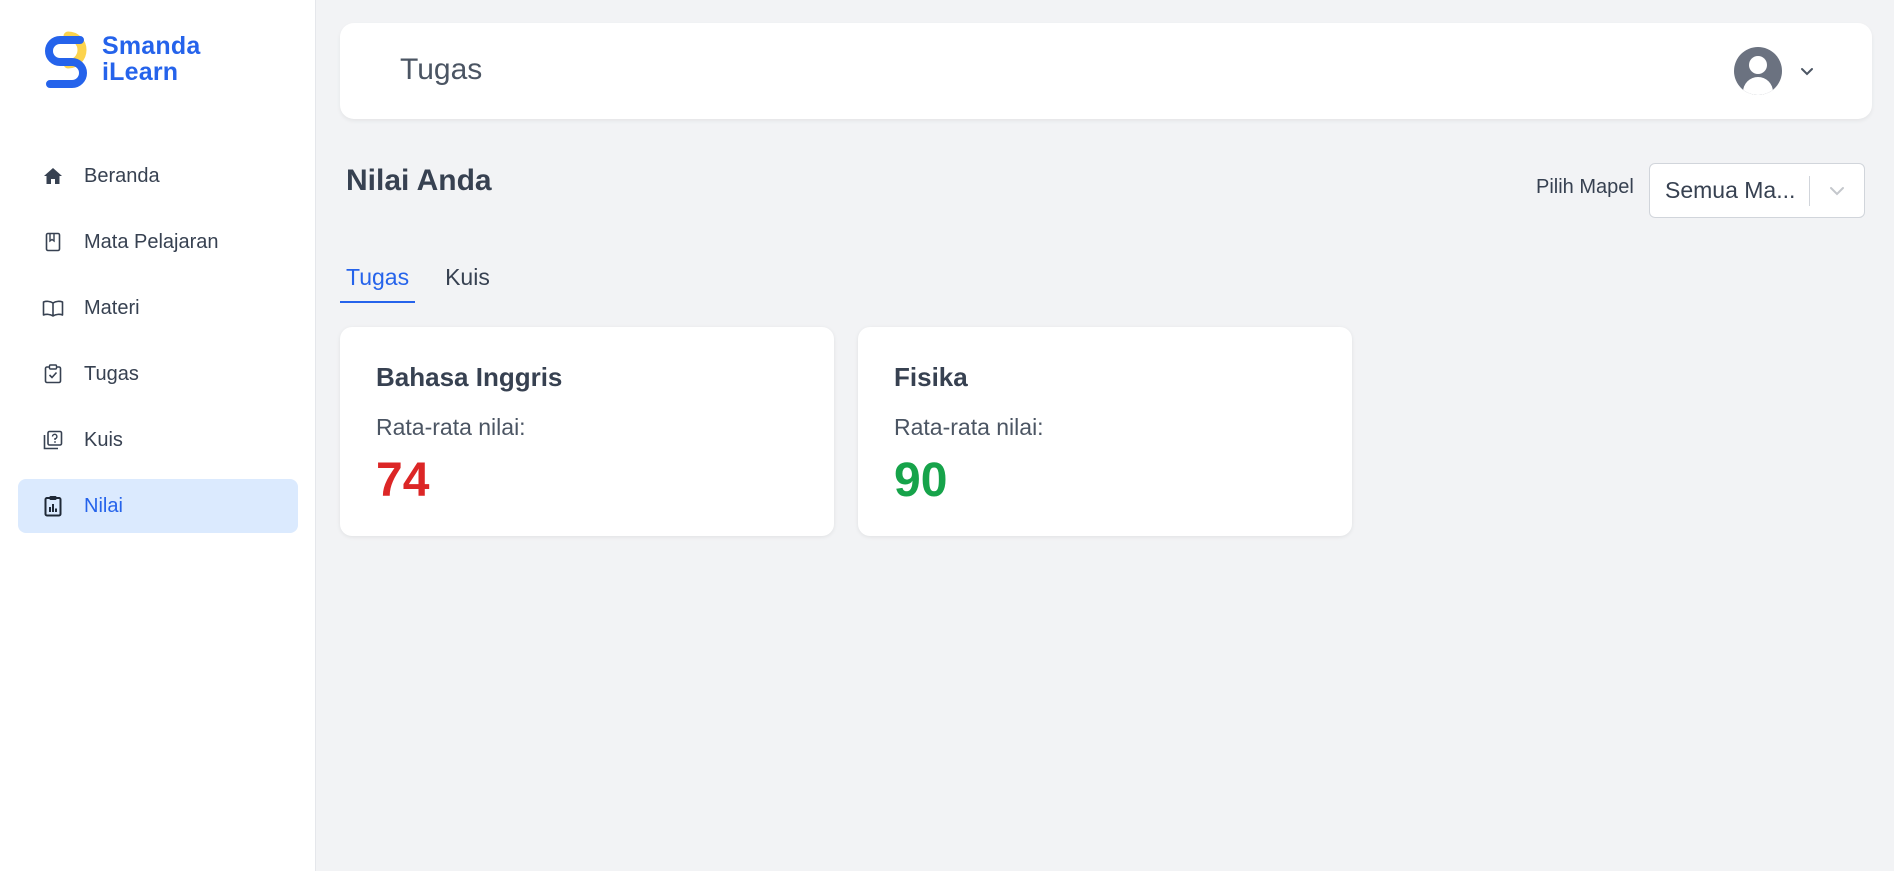 This screenshot has width=1894, height=871. Describe the element at coordinates (53, 440) in the screenshot. I see `quiz-icon` at that location.